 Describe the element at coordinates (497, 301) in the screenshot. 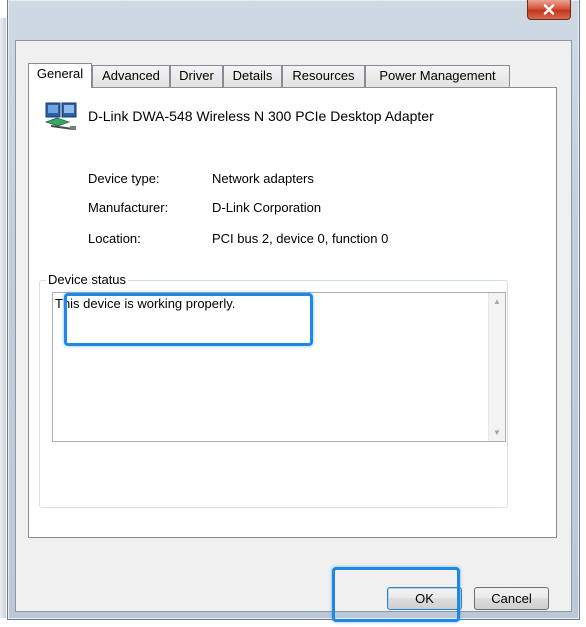

I see `scroll-up-arrow-icon: ▲` at that location.